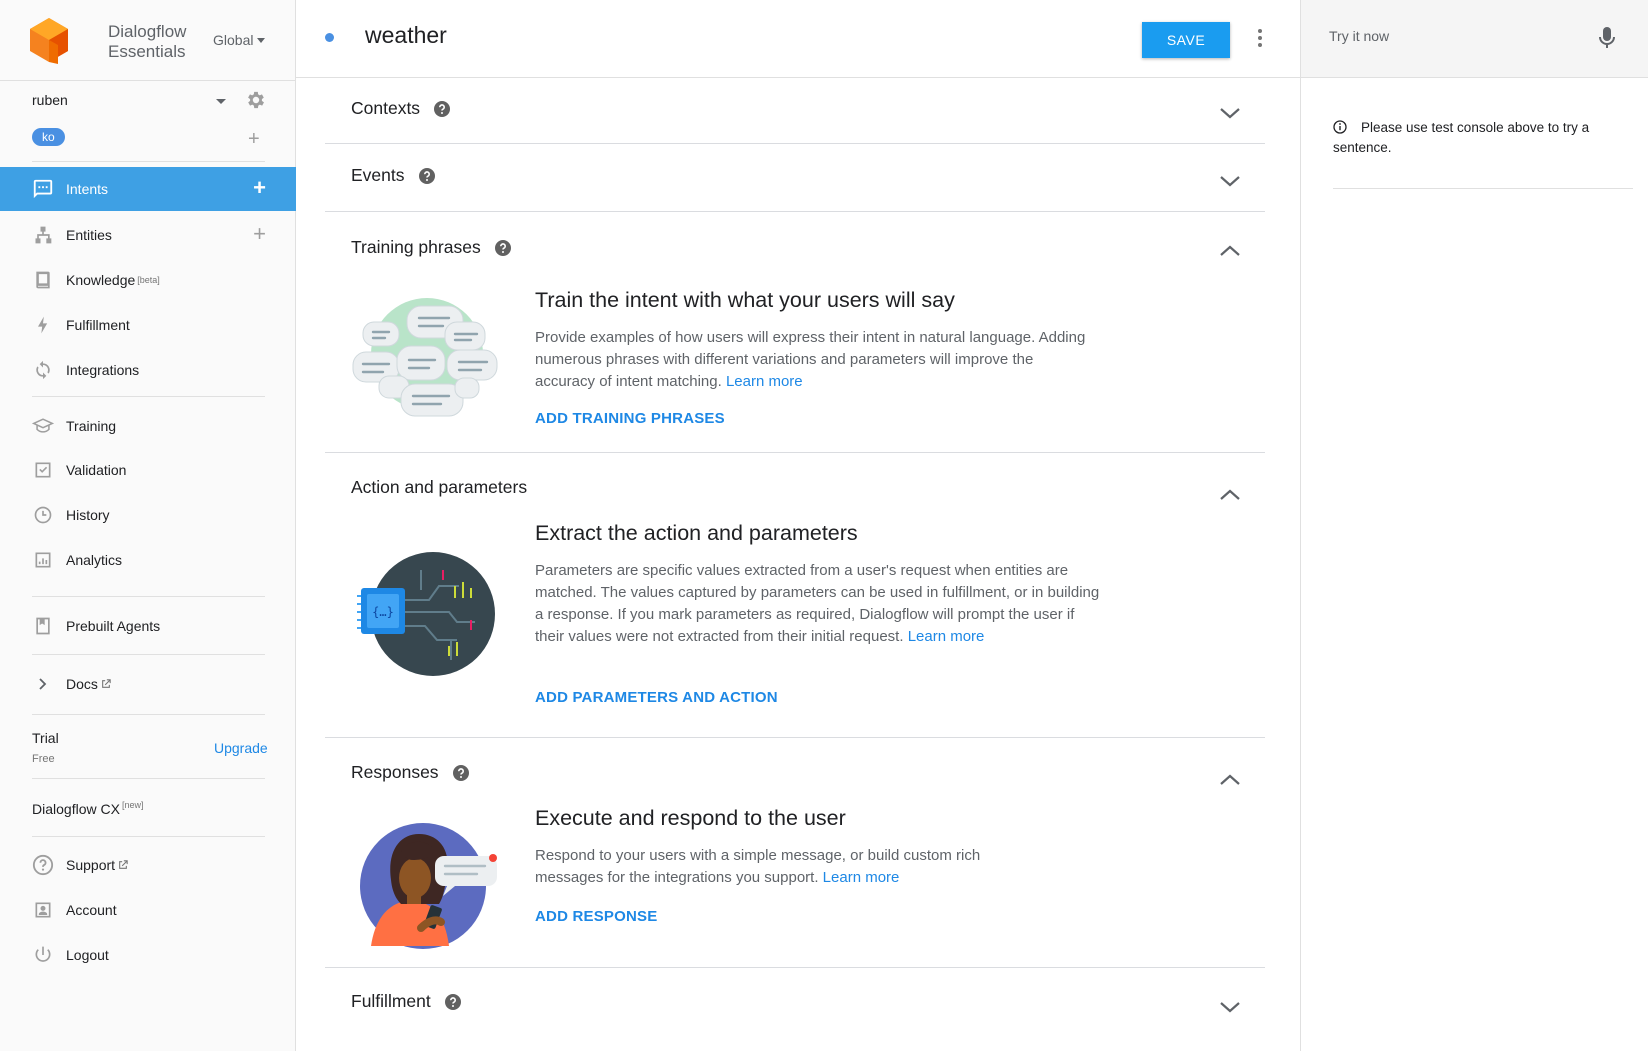  I want to click on test-console-bar, so click(1474, 39).